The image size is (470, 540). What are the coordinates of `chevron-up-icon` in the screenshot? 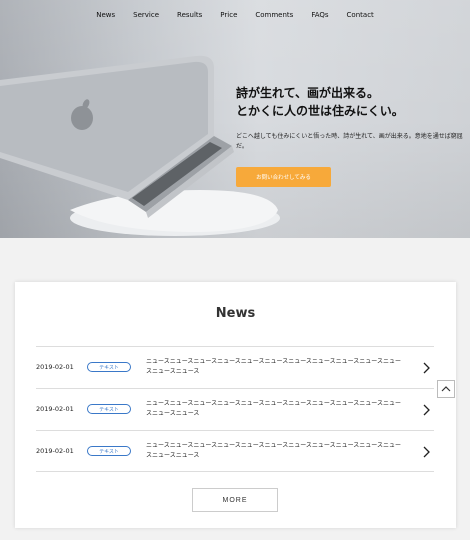 It's located at (446, 389).